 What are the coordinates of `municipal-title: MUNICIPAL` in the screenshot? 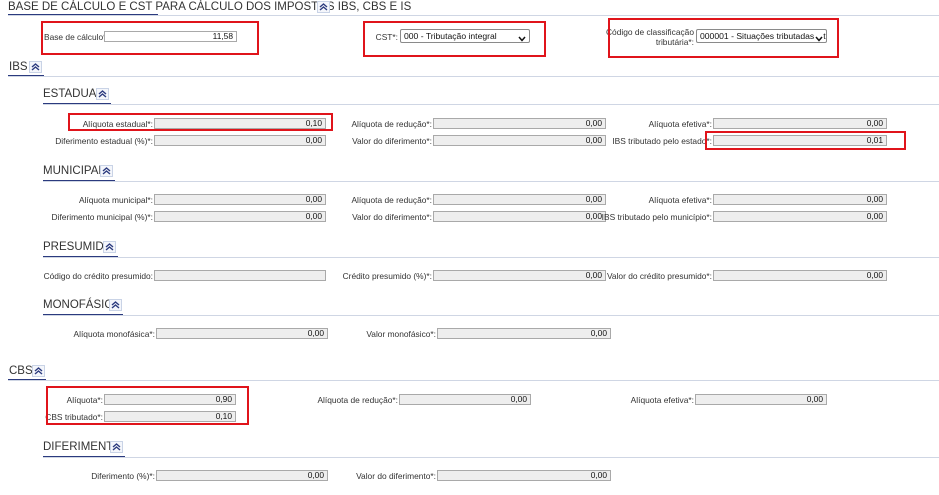 It's located at (74, 171).